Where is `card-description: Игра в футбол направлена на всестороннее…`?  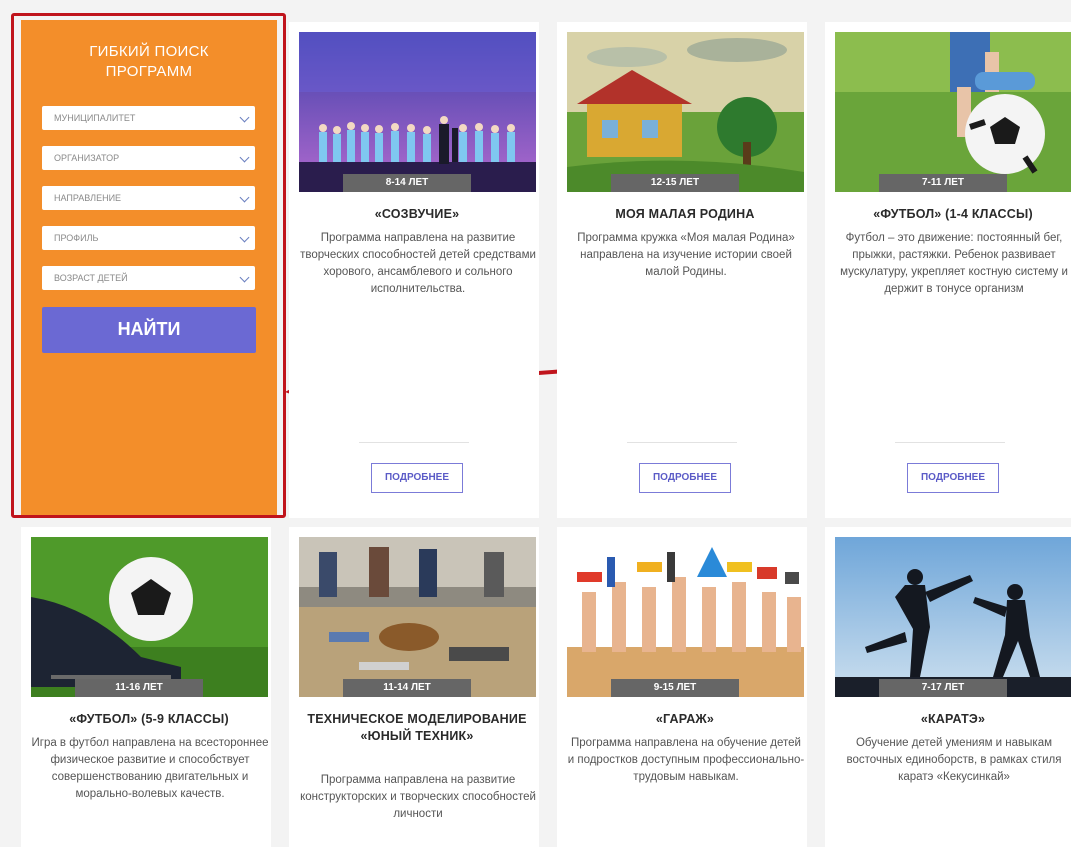
card-description: Игра в футбол направлена на всестороннее… is located at coordinates (150, 768).